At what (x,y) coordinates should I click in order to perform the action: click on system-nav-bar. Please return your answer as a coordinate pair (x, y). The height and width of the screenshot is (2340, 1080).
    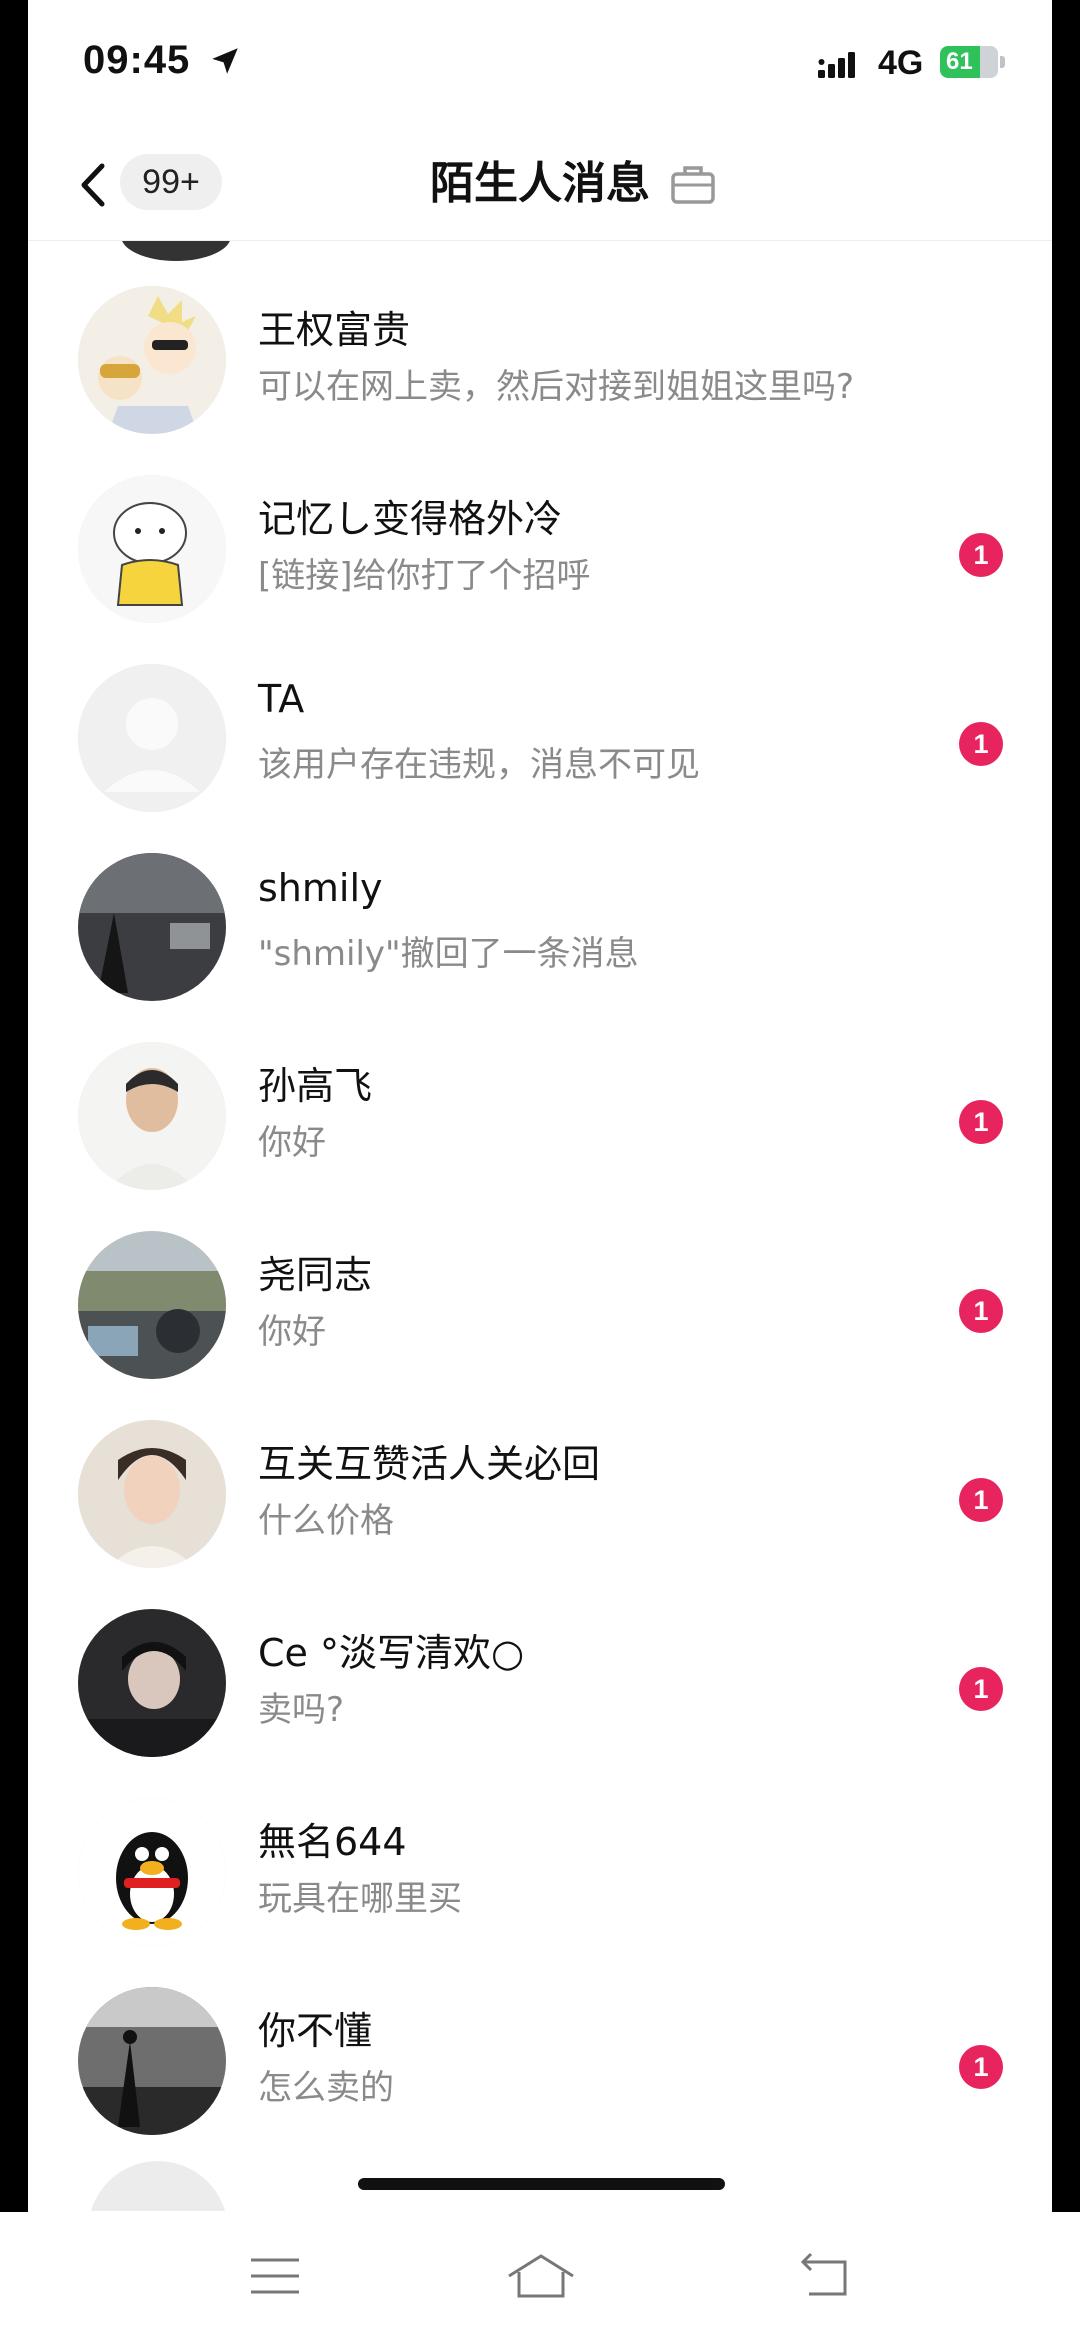
    Looking at the image, I should click on (540, 2276).